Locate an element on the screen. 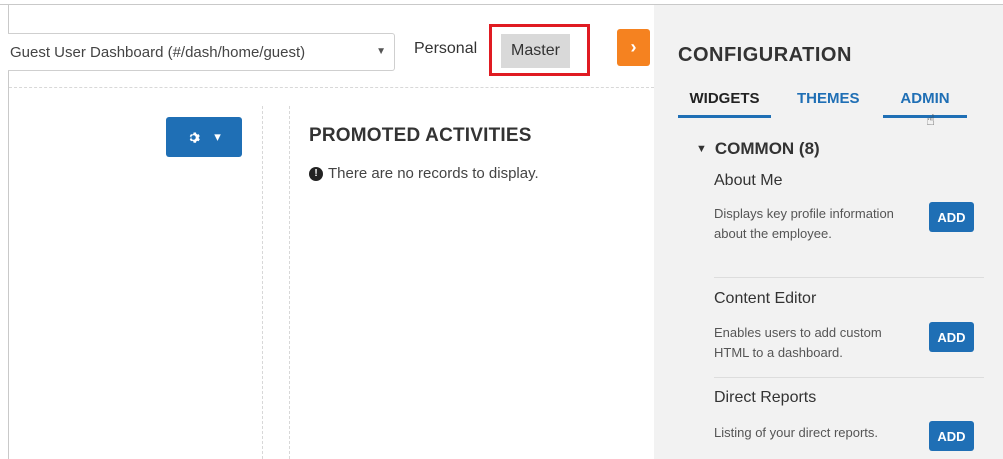 This screenshot has width=1003, height=459. left-border is located at coordinates (8, 231).